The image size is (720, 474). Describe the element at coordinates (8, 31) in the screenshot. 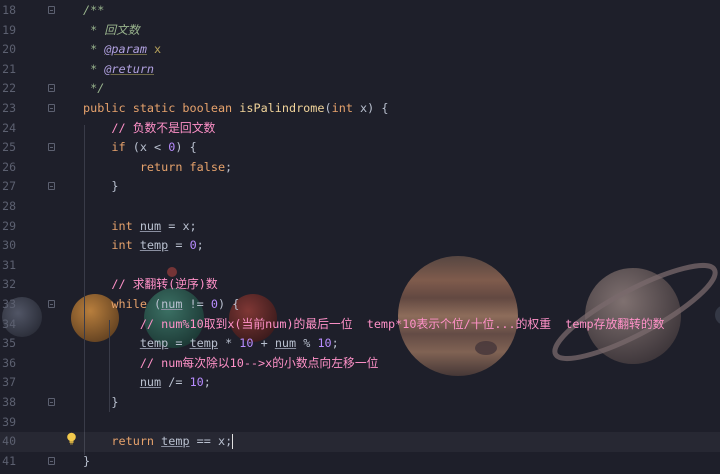

I see `line-number: 19` at that location.